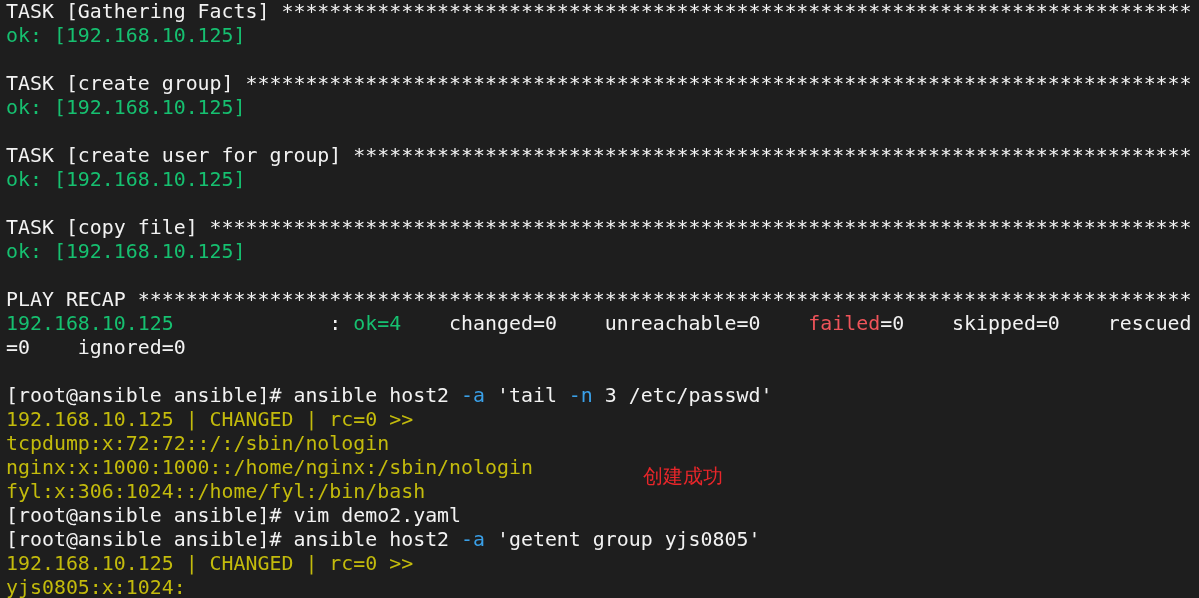  What do you see at coordinates (216, 492) in the screenshot?
I see `terminal-line: fyl:x:306:1024::/home/fyl:/bin/bash` at bounding box center [216, 492].